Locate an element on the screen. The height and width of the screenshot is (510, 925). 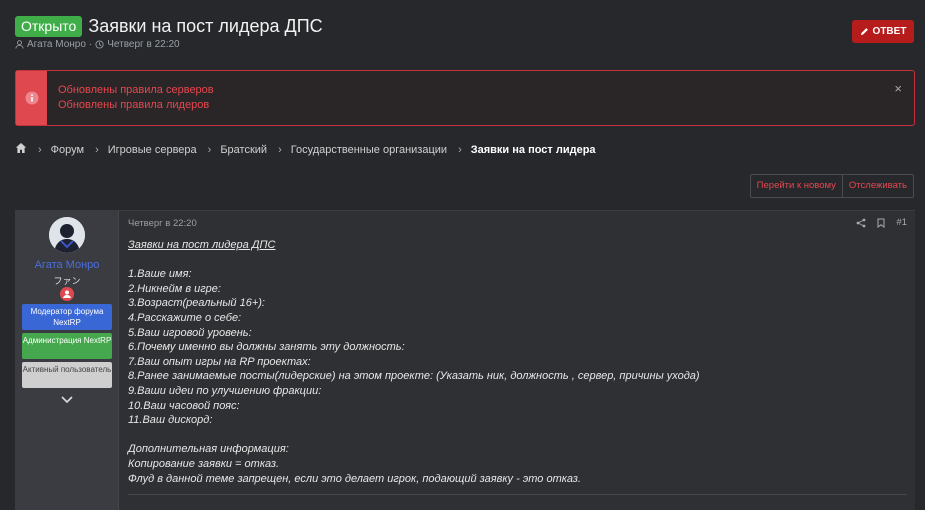
user-icon is located at coordinates (19, 44).